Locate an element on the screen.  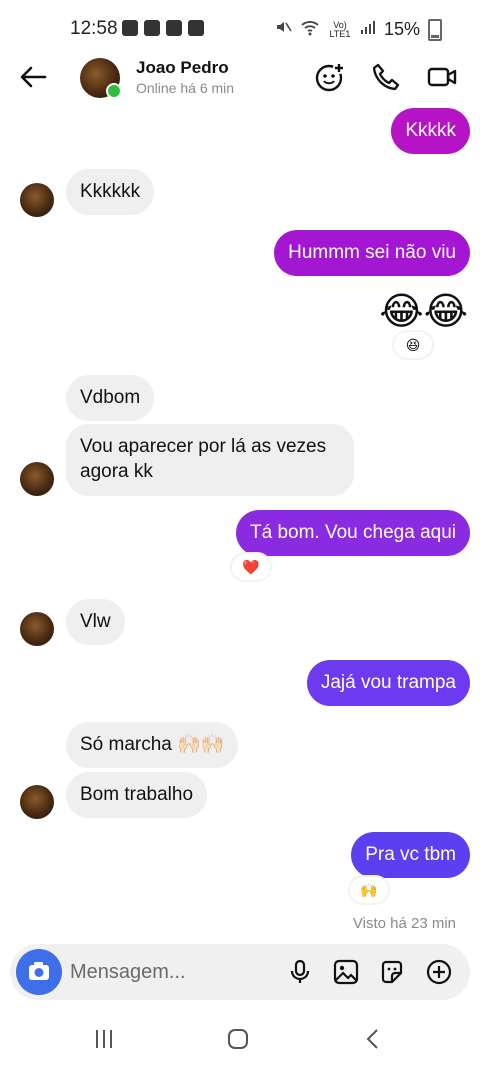
seen-status: Visto há 23 min is located at coordinates (404, 923).